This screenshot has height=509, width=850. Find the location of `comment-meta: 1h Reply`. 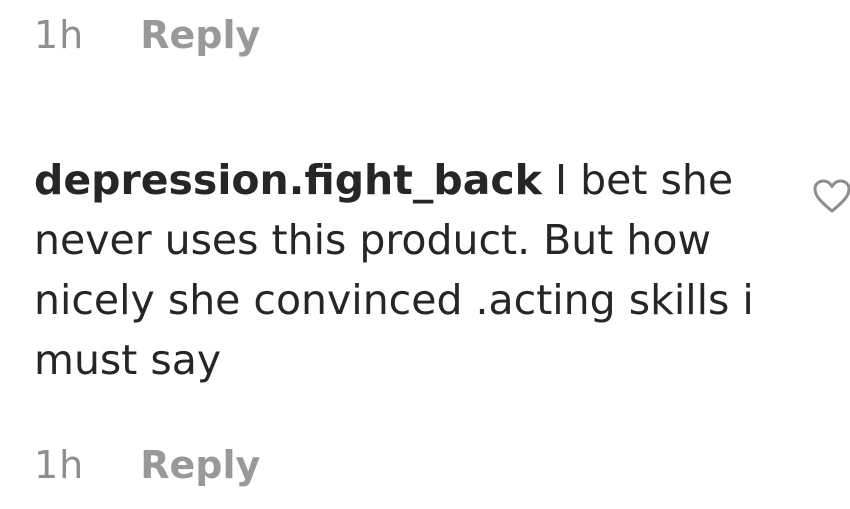

comment-meta: 1h Reply is located at coordinates (147, 465).